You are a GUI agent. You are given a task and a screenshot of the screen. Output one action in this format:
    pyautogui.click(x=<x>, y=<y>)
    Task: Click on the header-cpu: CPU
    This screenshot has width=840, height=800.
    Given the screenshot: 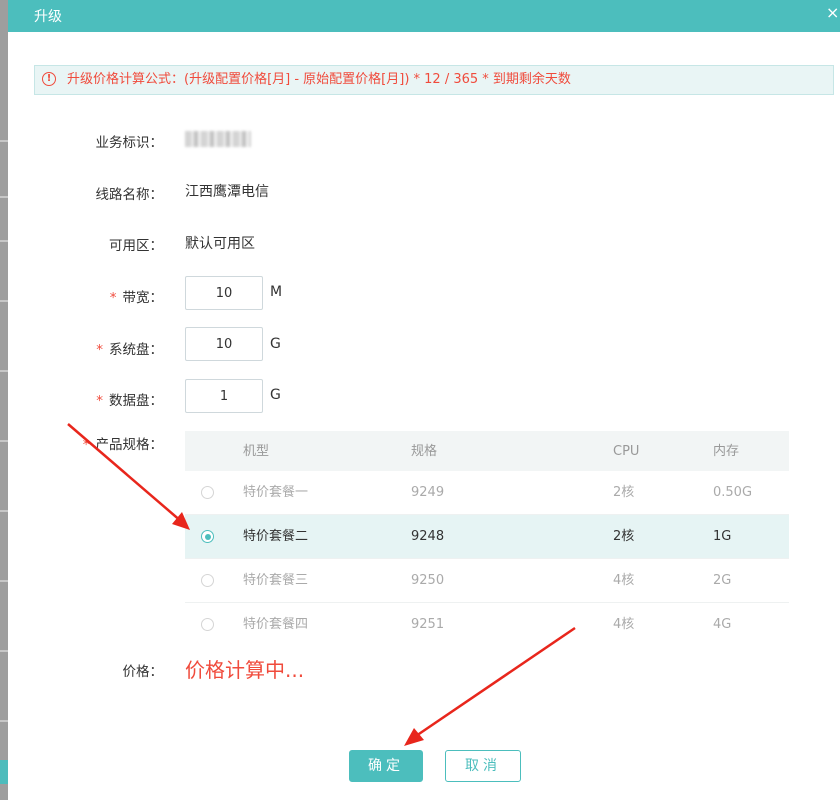 What is the action you would take?
    pyautogui.click(x=626, y=451)
    